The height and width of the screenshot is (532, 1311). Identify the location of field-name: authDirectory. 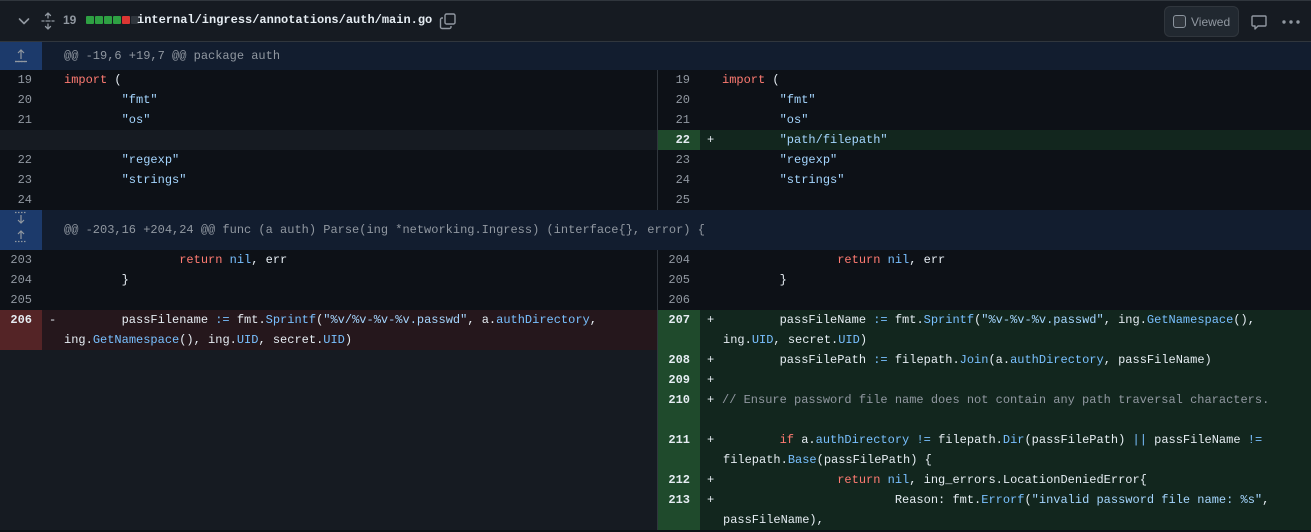
(862, 440).